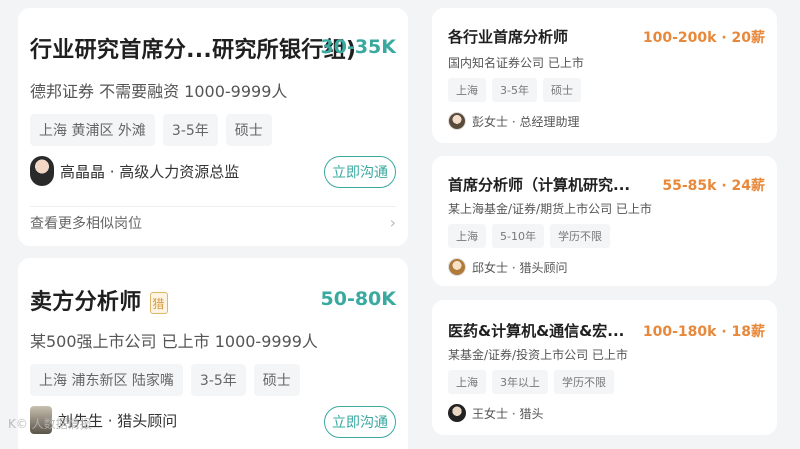 The height and width of the screenshot is (449, 800). I want to click on experience-tag: 5-10年, so click(518, 236).